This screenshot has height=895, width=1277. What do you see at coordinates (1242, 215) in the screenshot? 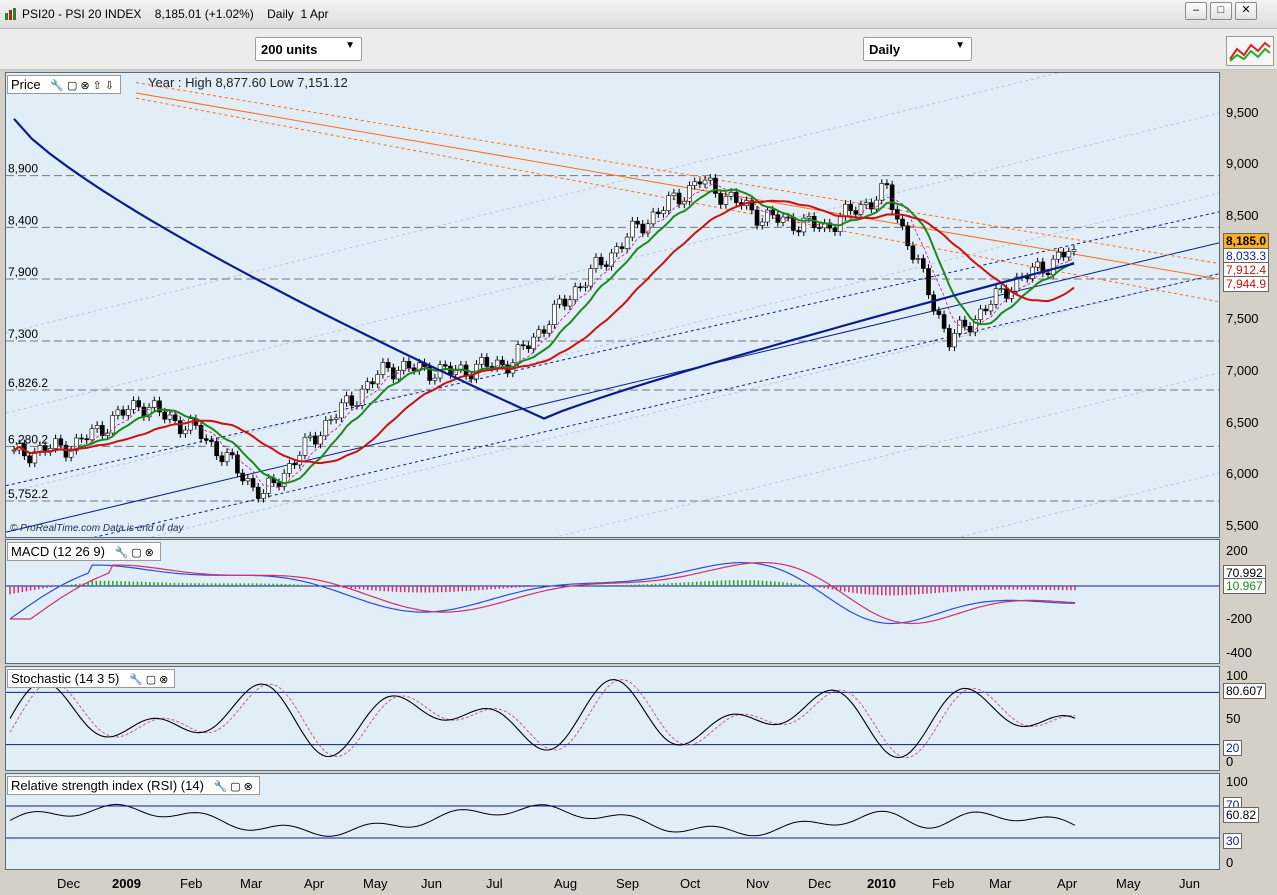
I see `price-y-tick: 8,500` at bounding box center [1242, 215].